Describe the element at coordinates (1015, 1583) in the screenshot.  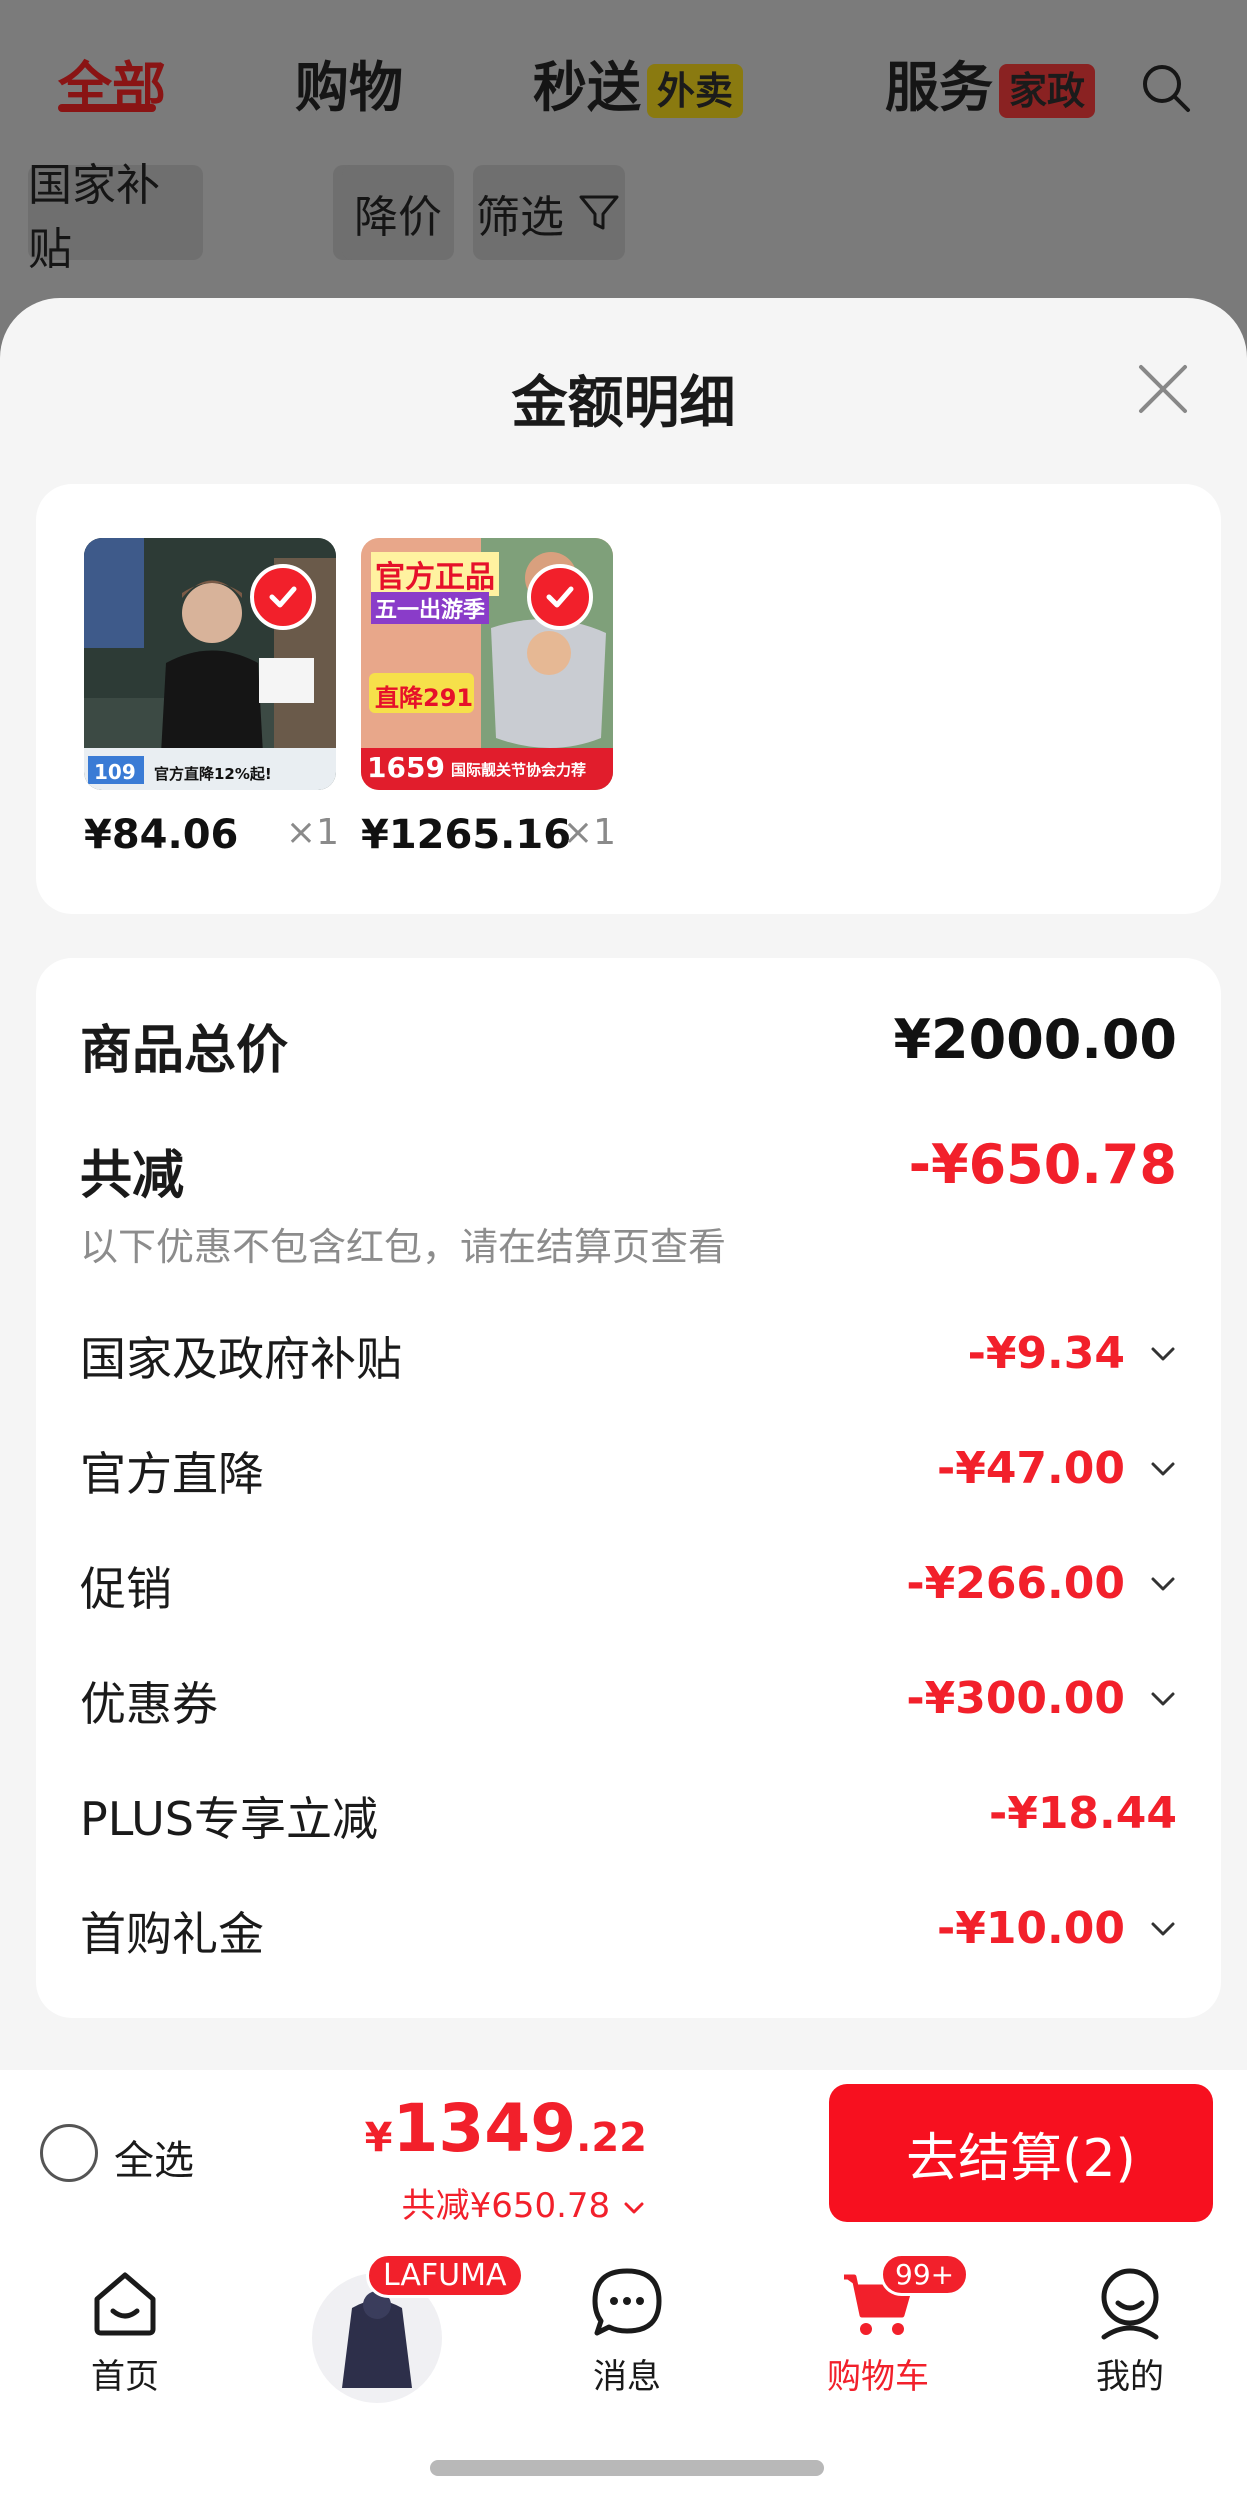
I see `discount-value: -¥266.00` at that location.